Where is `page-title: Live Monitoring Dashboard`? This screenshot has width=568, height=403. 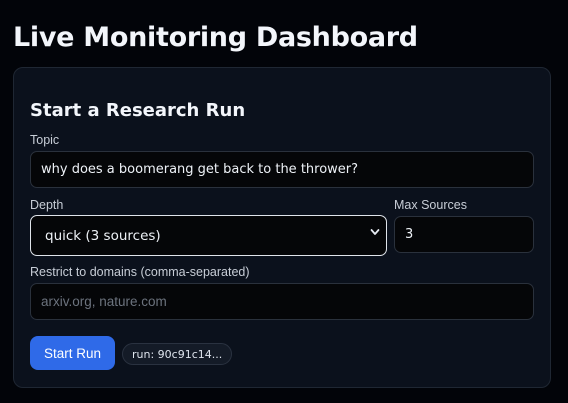
page-title: Live Monitoring Dashboard is located at coordinates (215, 37).